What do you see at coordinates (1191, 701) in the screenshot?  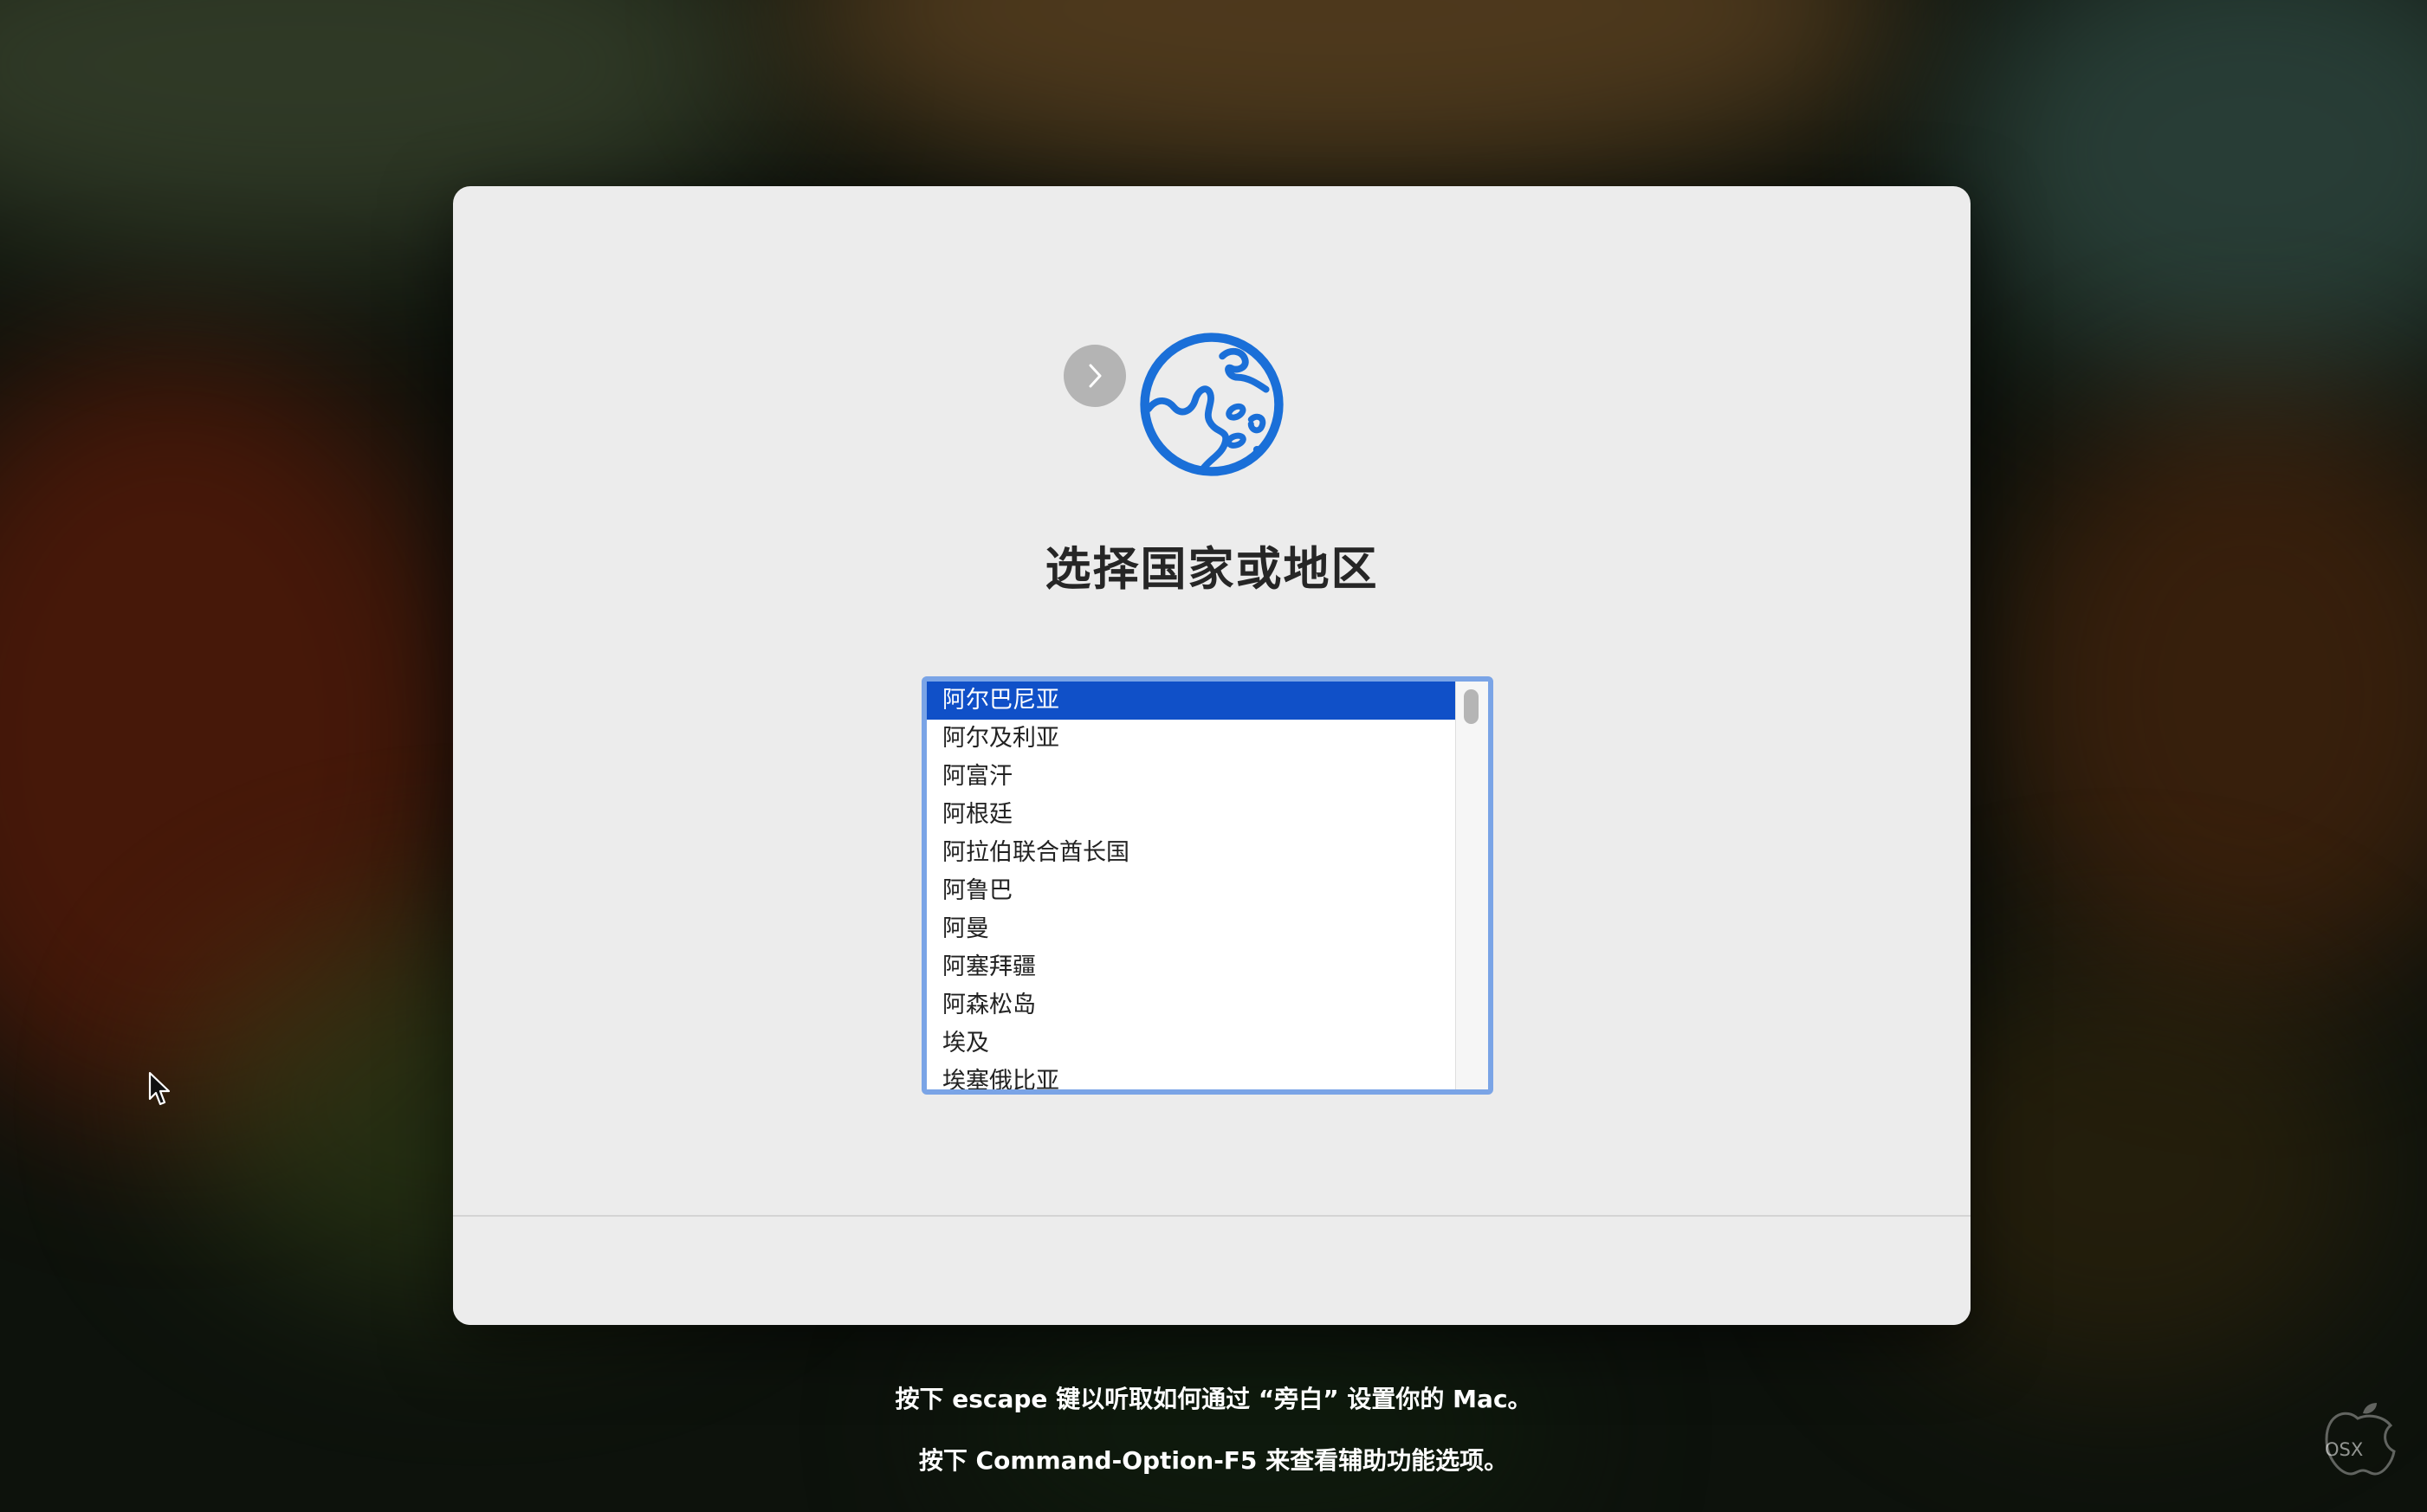 I see `list-item-selected: 阿尔巴尼亚` at bounding box center [1191, 701].